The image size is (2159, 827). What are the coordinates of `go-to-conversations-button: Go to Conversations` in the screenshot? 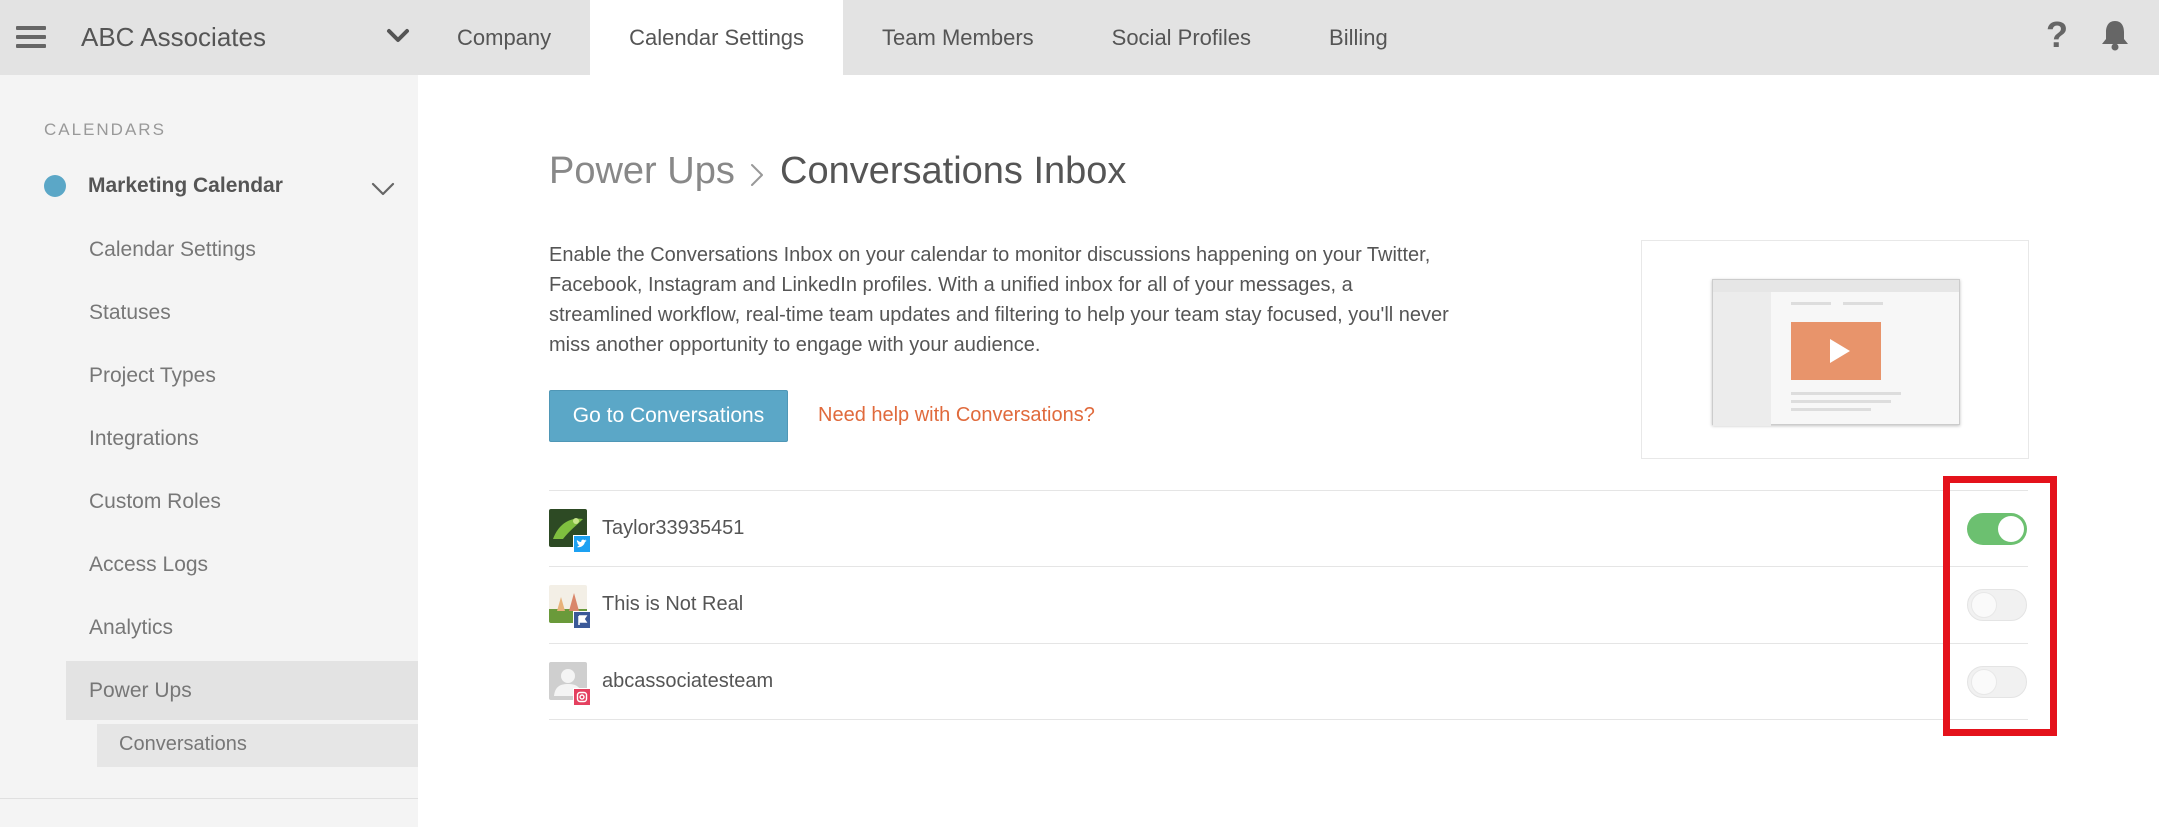 It's located at (668, 416).